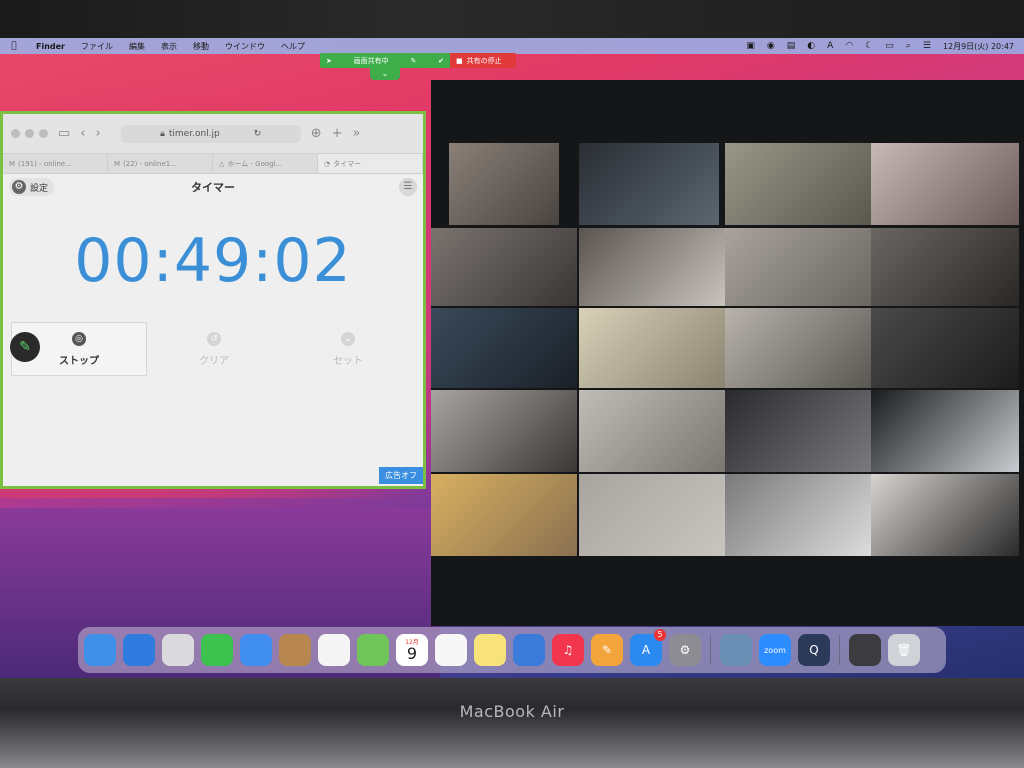 The image size is (1024, 768). I want to click on spotlight-icon: ⌕, so click(908, 46).